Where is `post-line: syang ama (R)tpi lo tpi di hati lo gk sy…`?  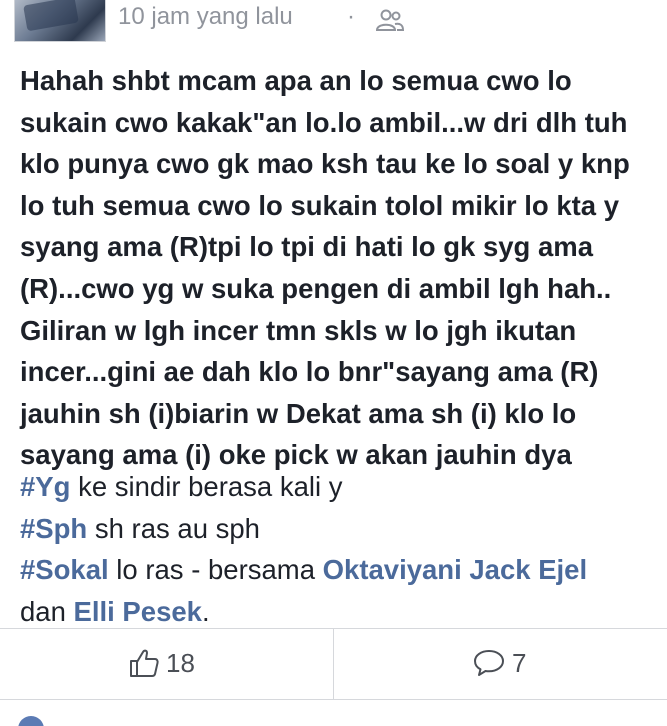 post-line: syang ama (R)tpi lo tpi di hati lo gk sy… is located at coordinates (307, 247).